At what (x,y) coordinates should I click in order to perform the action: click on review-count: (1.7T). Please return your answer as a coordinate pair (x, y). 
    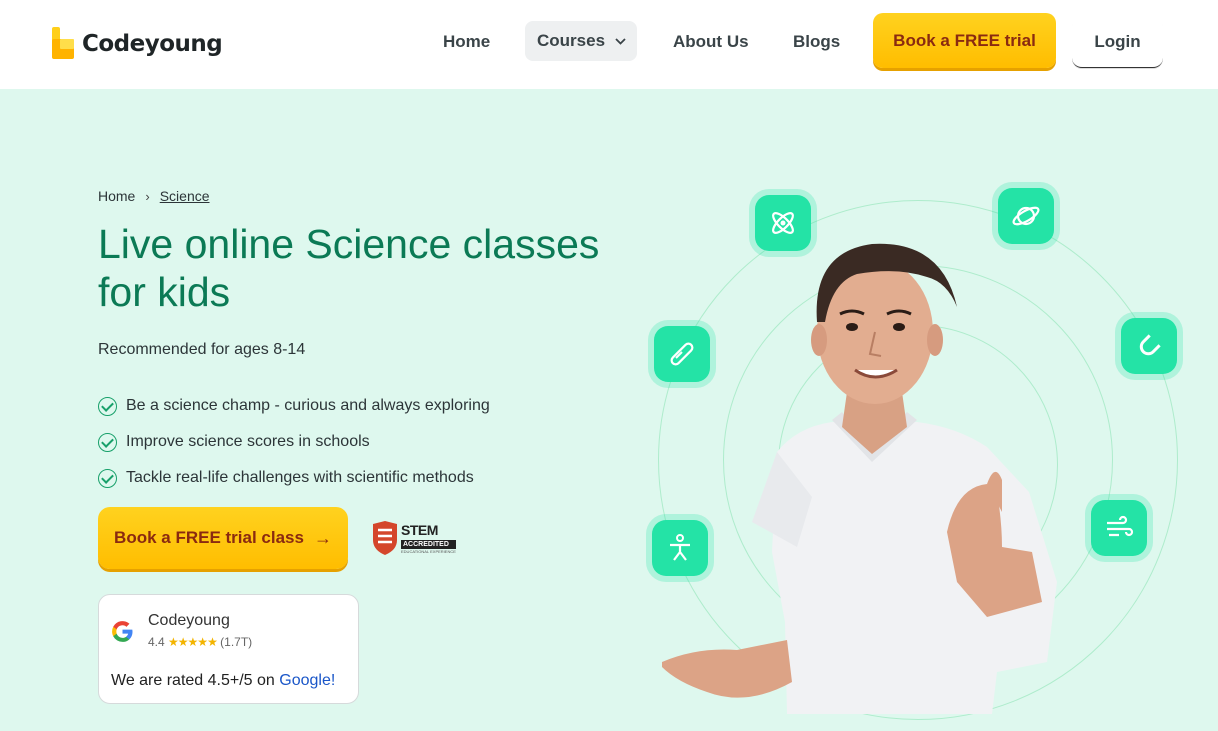
    Looking at the image, I should click on (236, 642).